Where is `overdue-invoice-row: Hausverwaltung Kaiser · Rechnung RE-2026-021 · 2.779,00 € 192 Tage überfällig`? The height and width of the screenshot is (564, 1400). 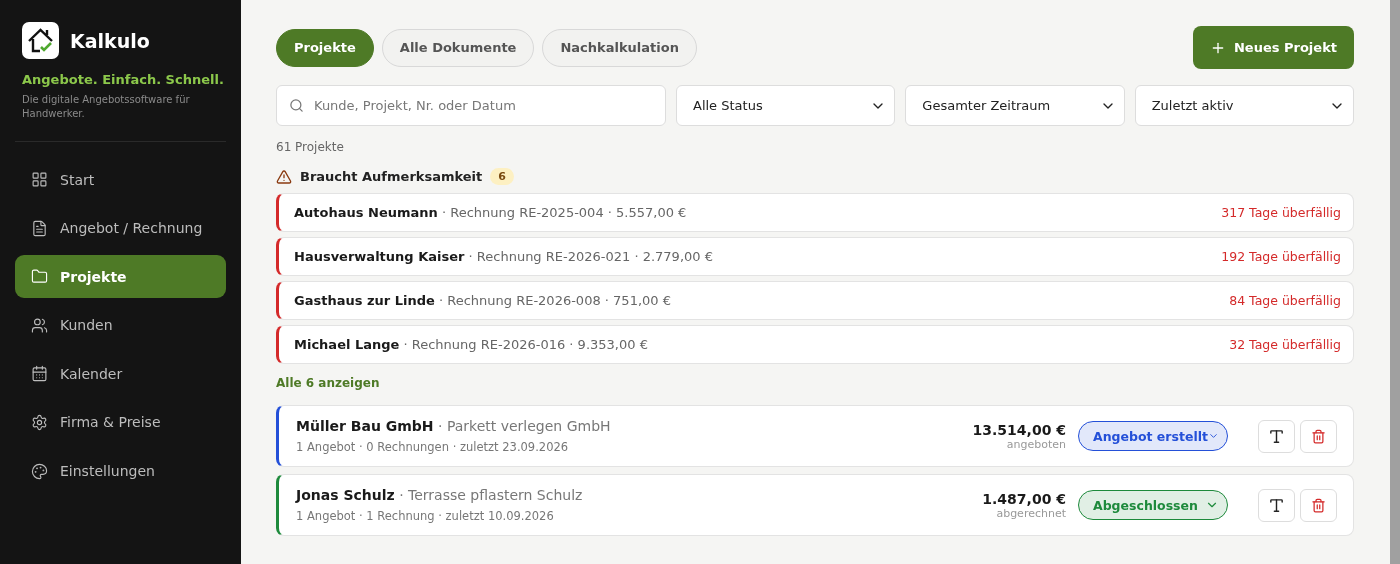 overdue-invoice-row: Hausverwaltung Kaiser · Rechnung RE-2026-021 · 2.779,00 € 192 Tage überfällig is located at coordinates (815, 256).